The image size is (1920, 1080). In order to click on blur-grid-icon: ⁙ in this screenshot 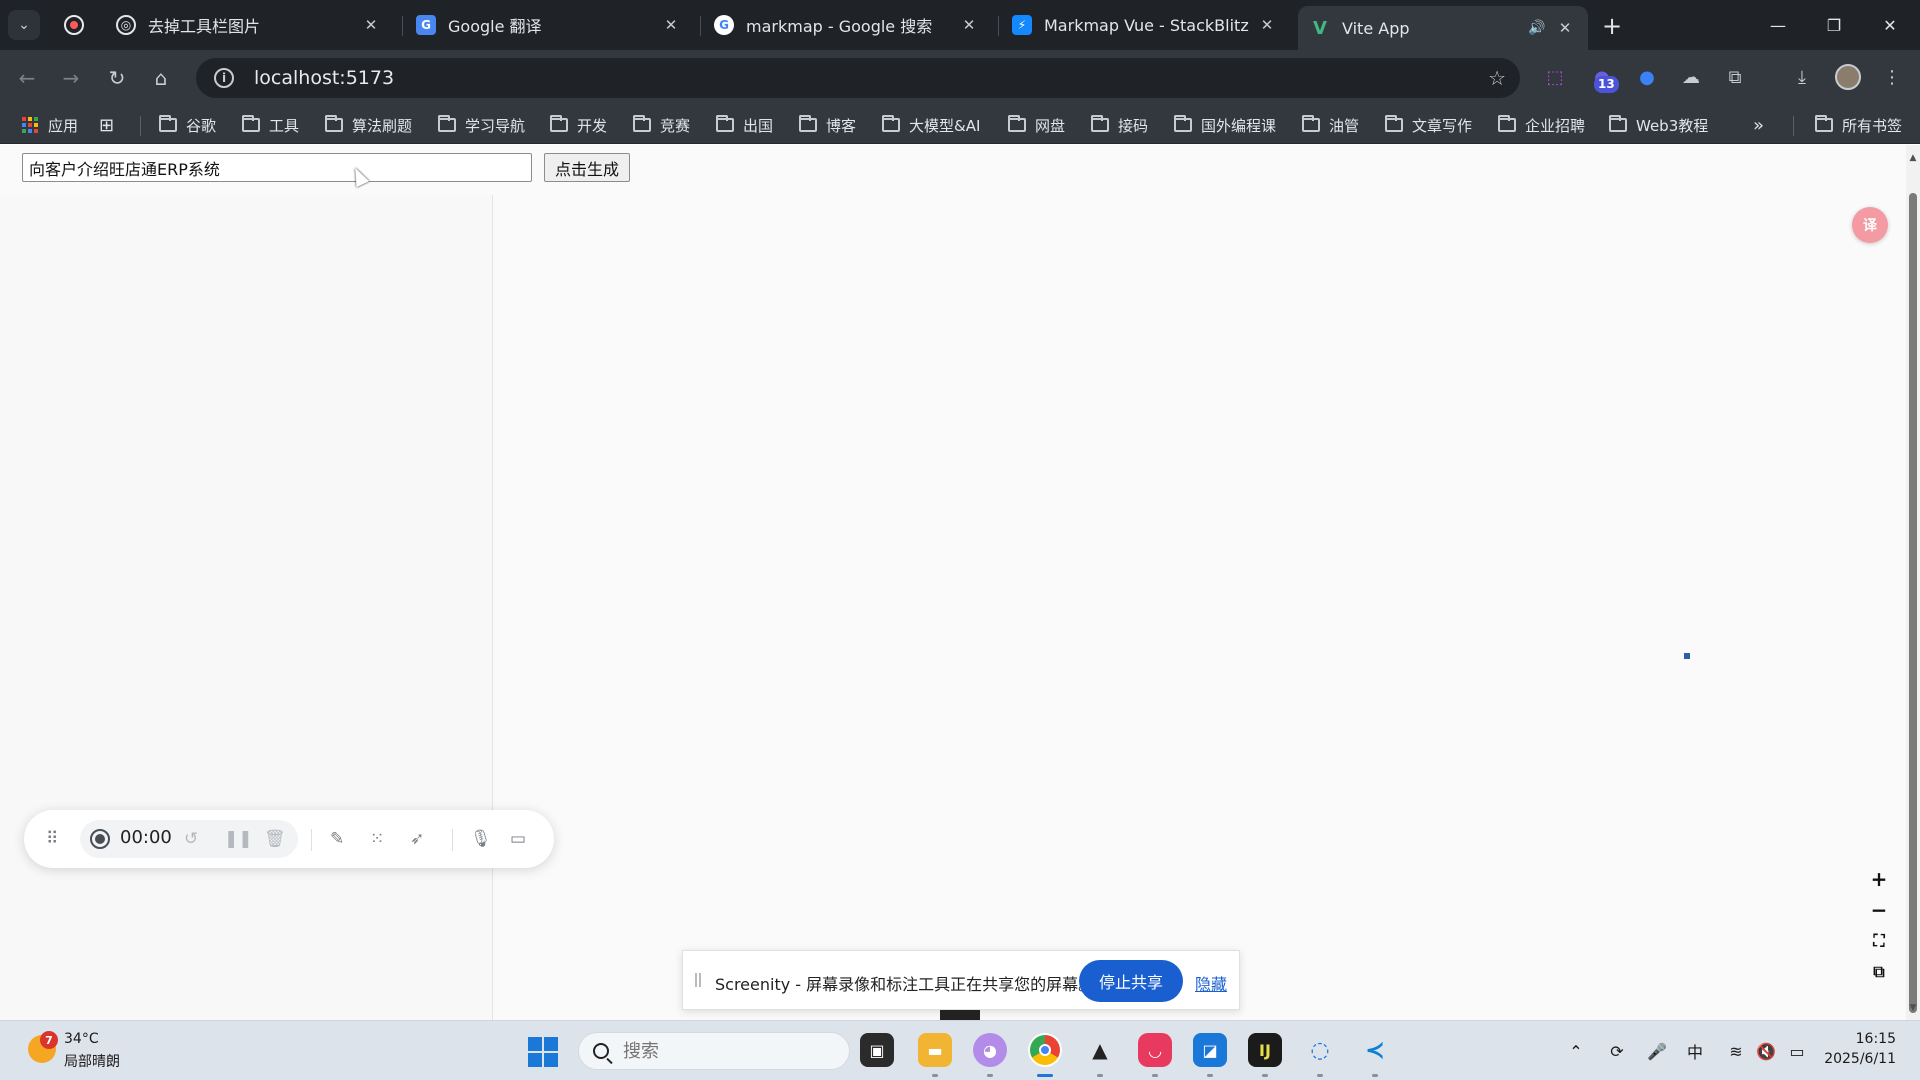, I will do `click(377, 839)`.